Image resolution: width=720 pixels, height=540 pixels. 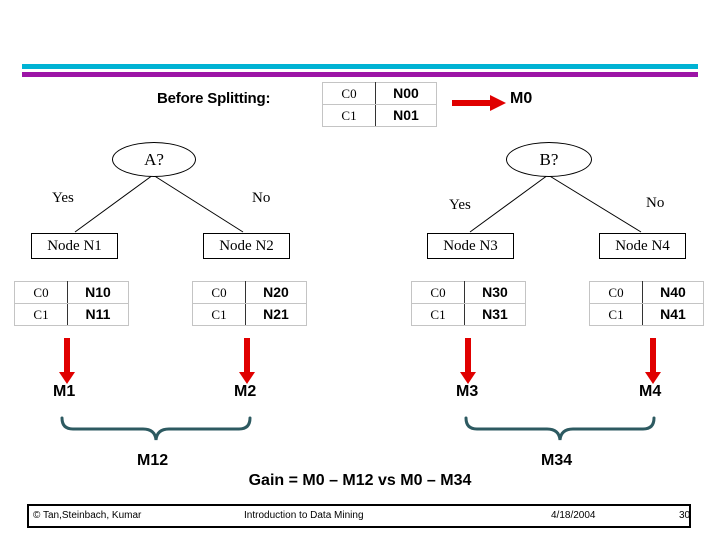 I want to click on metric-m12-label: M12, so click(x=153, y=460).